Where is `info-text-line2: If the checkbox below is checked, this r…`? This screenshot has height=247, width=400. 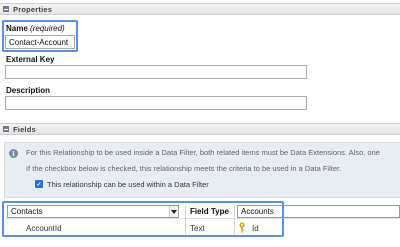 info-text-line2: If the checkbox below is checked, this r… is located at coordinates (184, 168).